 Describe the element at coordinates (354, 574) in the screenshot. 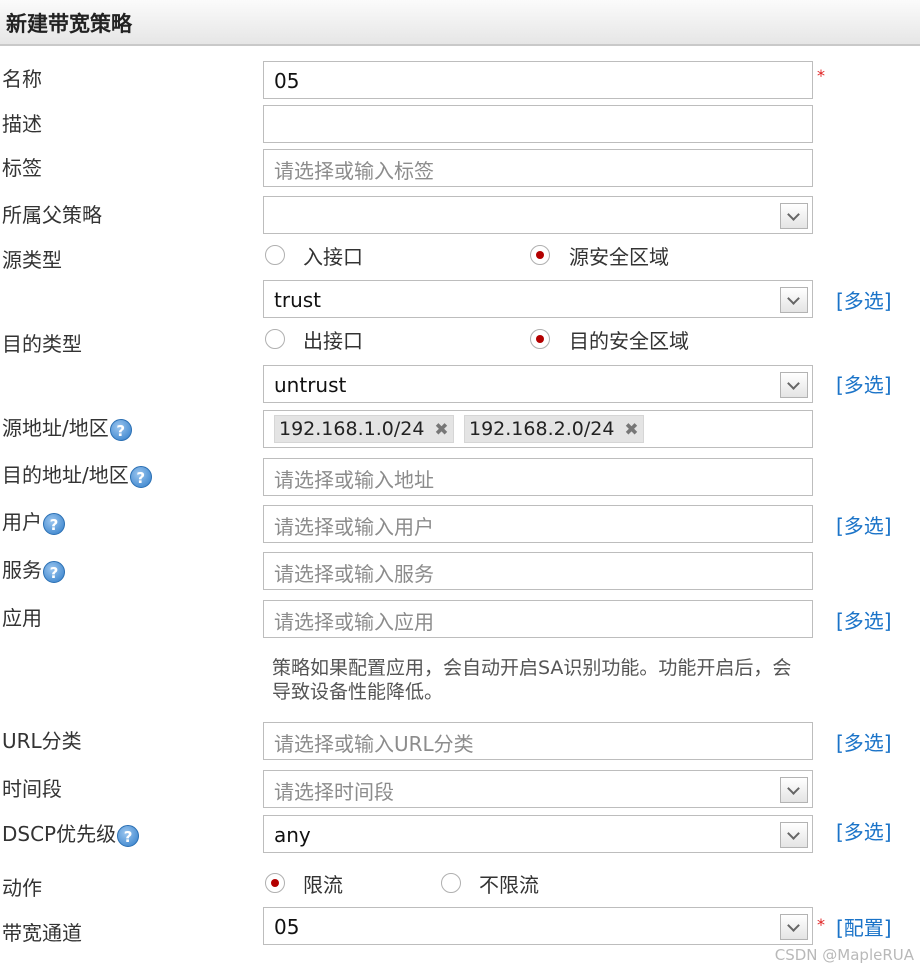

I see `service-placeholder: 请选择或输入服务` at that location.